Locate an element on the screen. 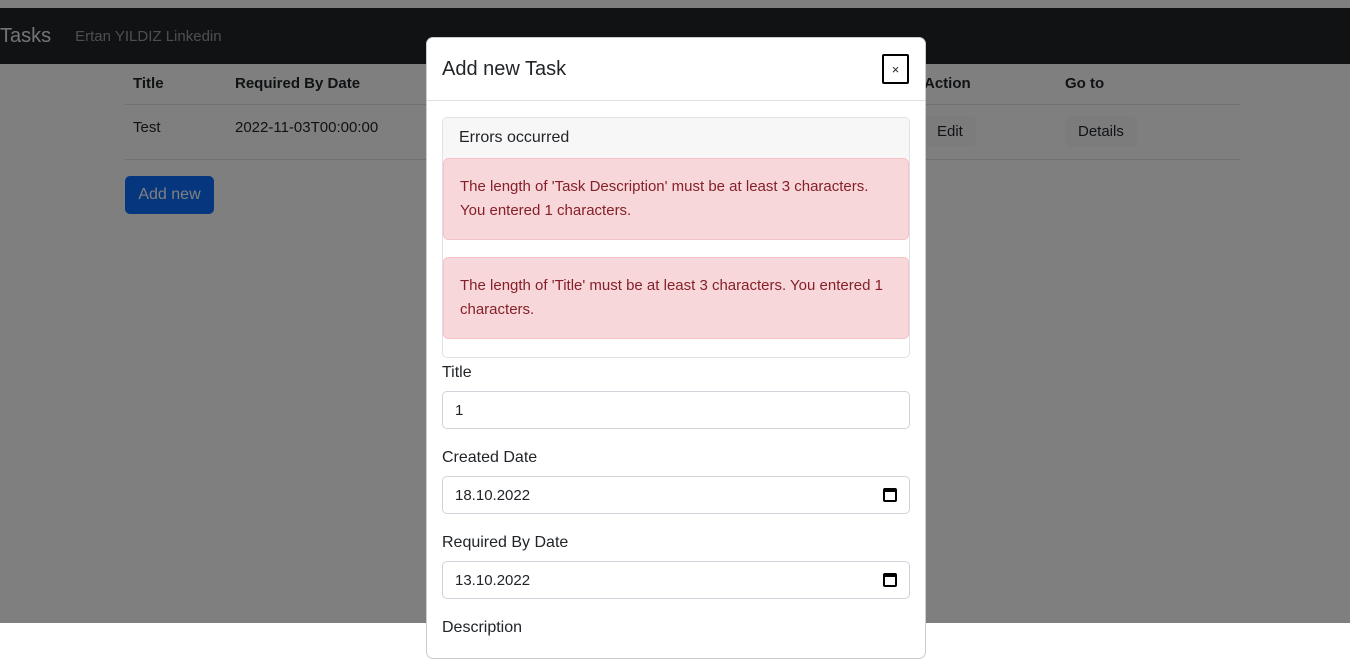 The height and width of the screenshot is (659, 1350). description-label: Description is located at coordinates (482, 627).